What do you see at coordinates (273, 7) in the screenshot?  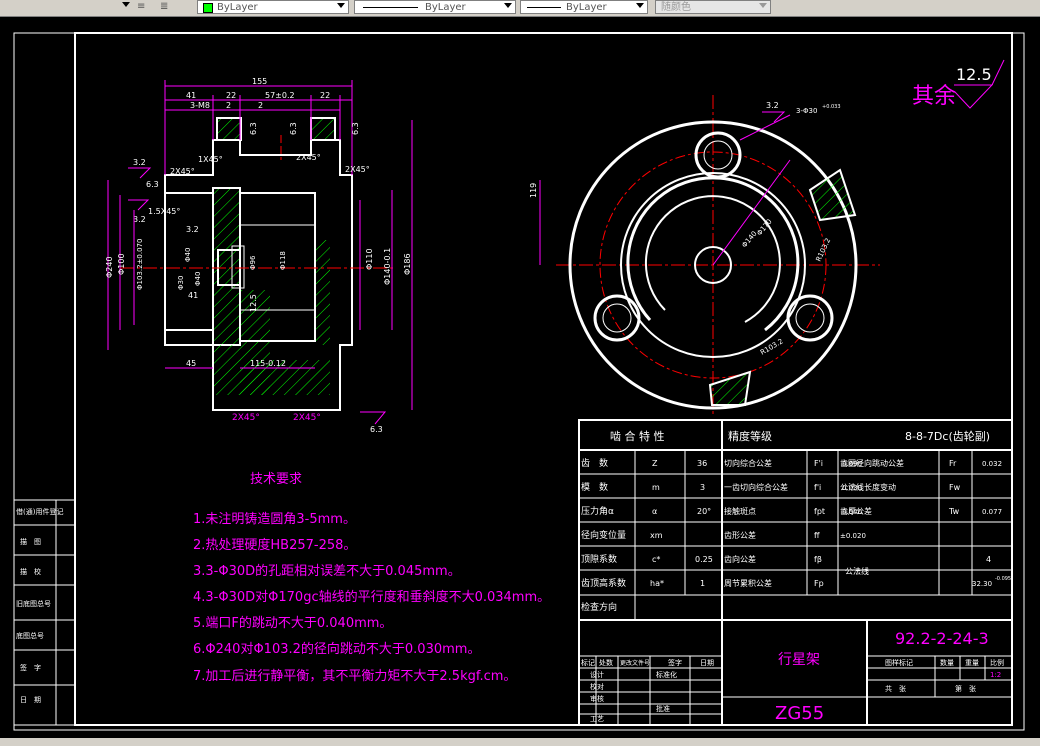 I see `color-combo: ByLayer` at bounding box center [273, 7].